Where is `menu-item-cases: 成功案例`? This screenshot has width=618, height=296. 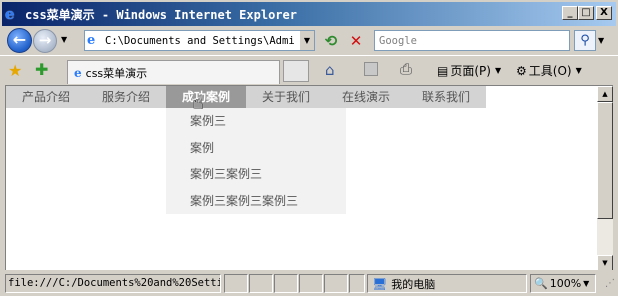
menu-item-cases: 成功案例 is located at coordinates (206, 97).